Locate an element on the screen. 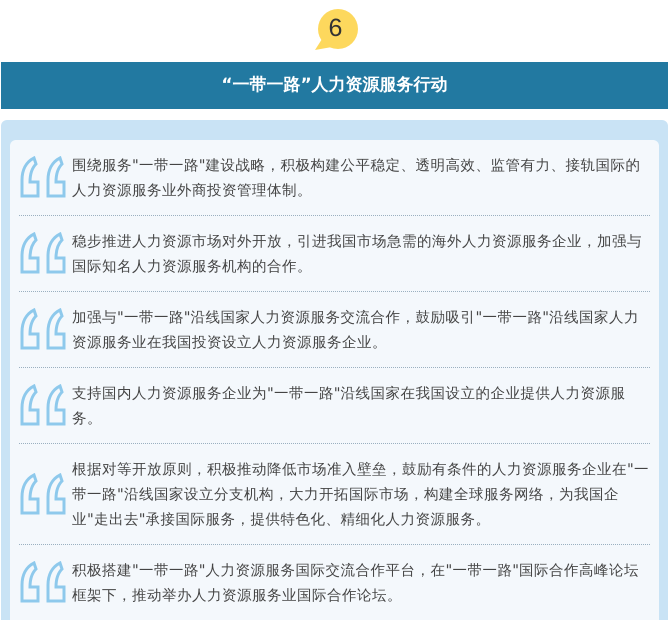  paragraph: 支持国内人力资源服务企业为"一带一路"沿线国家在我国设立的企业提供人力资源服务。 is located at coordinates (349, 406).